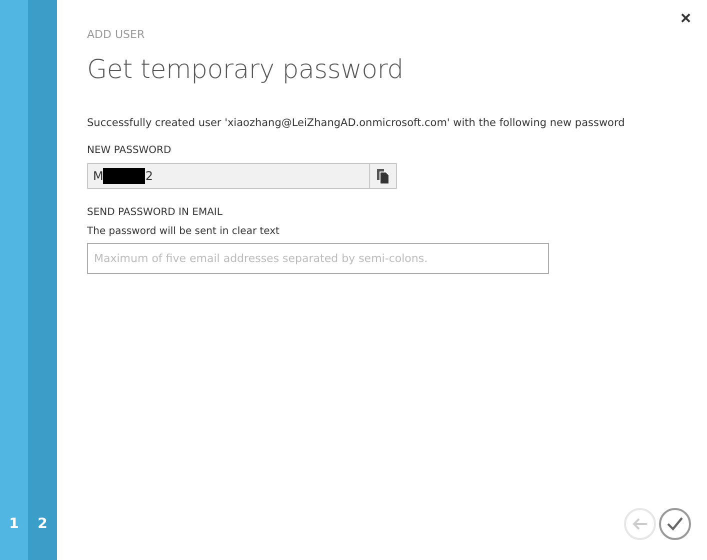 Image resolution: width=707 pixels, height=560 pixels. What do you see at coordinates (640, 524) in the screenshot?
I see `left-arrow-icon` at bounding box center [640, 524].